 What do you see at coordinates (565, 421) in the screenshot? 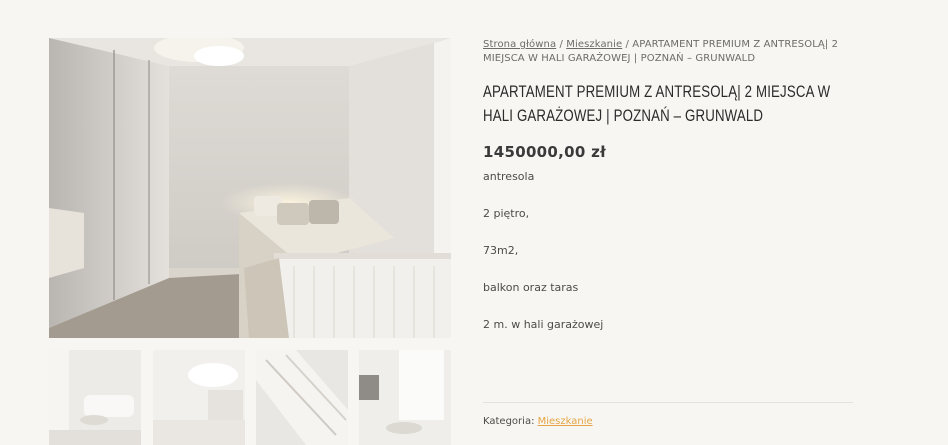
I see `category-link: Mieszkanie` at bounding box center [565, 421].